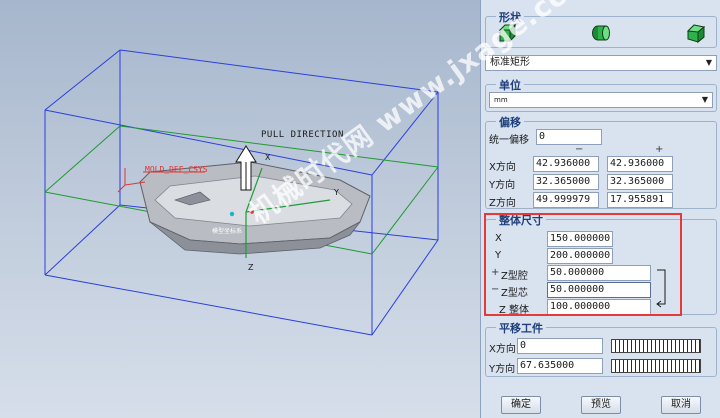 The height and width of the screenshot is (418, 720). What do you see at coordinates (566, 164) in the screenshot?
I see `offset-x-minus-field: 42.936000` at bounding box center [566, 164].